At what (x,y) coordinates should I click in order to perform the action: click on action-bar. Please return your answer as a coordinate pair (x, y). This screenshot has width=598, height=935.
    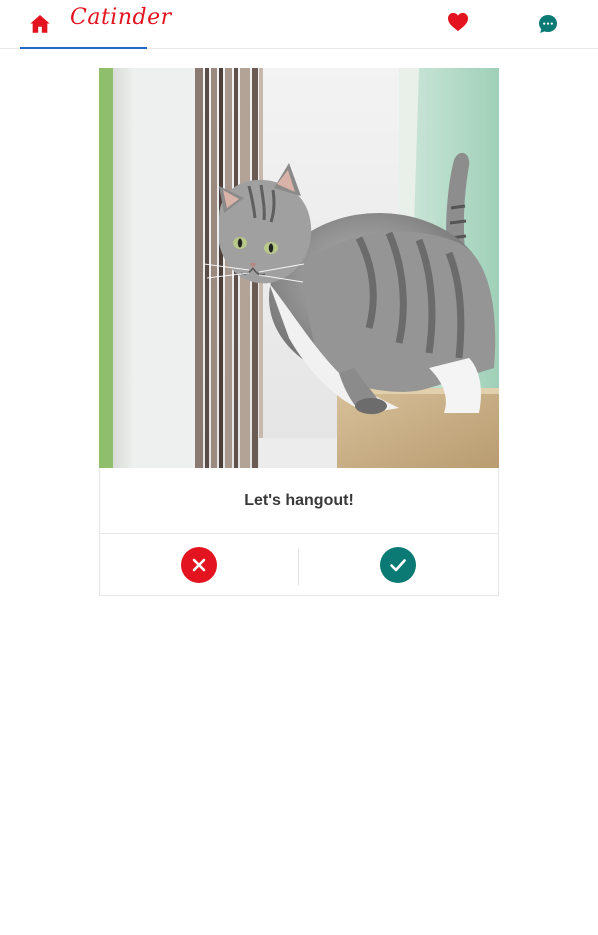
    Looking at the image, I should click on (299, 565).